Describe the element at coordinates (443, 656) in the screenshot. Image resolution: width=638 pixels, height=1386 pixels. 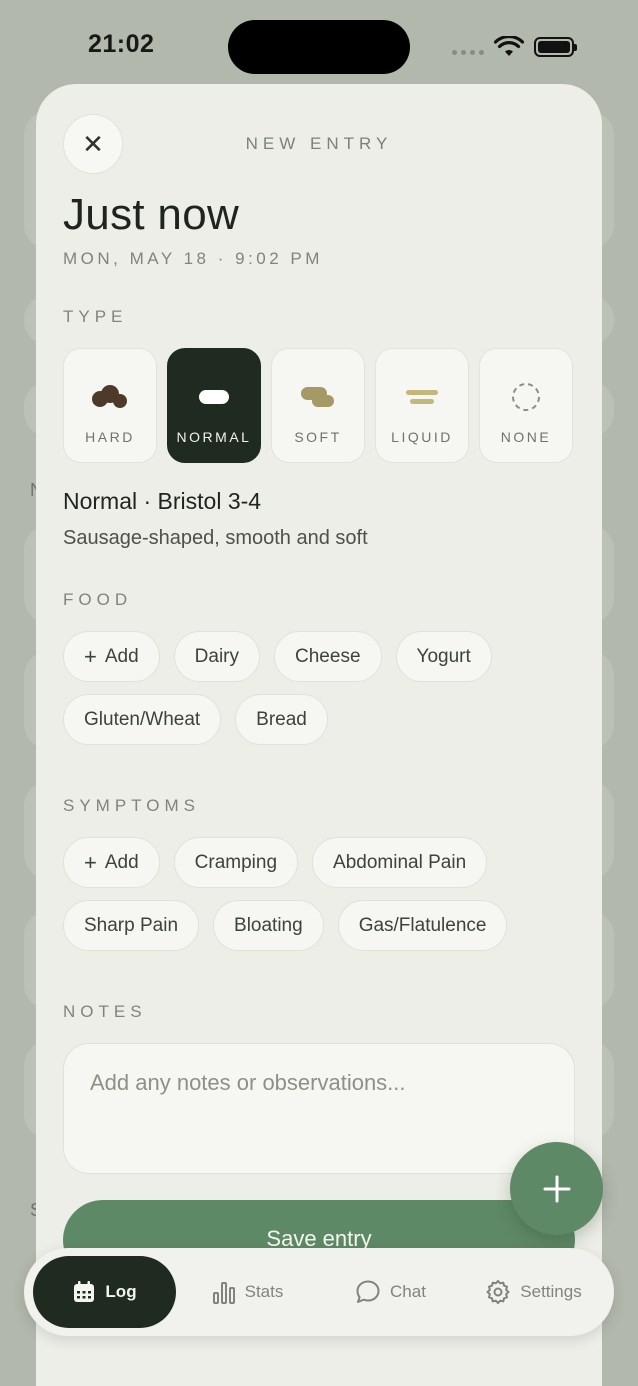
I see `food-chip: Yogurt` at that location.